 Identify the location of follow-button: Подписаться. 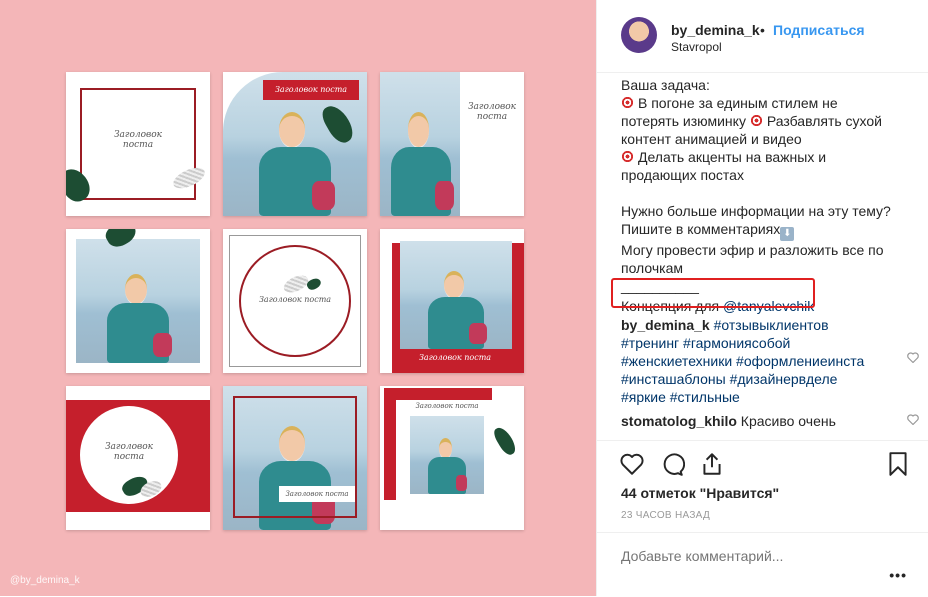
(819, 30).